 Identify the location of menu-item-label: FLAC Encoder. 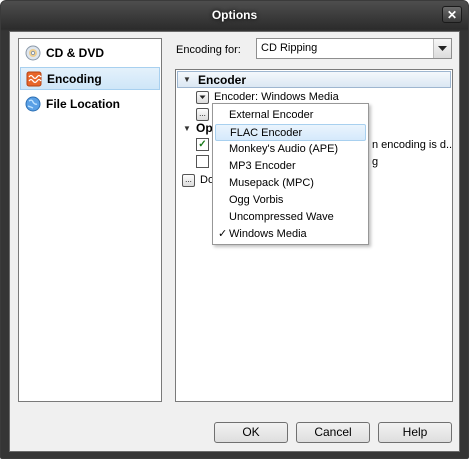
(266, 133).